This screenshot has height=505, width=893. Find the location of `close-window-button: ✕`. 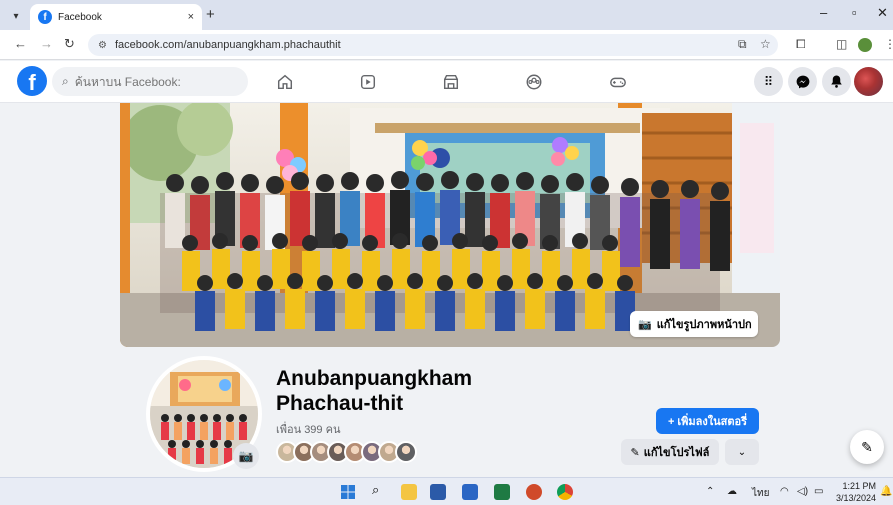

close-window-button: ✕ is located at coordinates (882, 13).